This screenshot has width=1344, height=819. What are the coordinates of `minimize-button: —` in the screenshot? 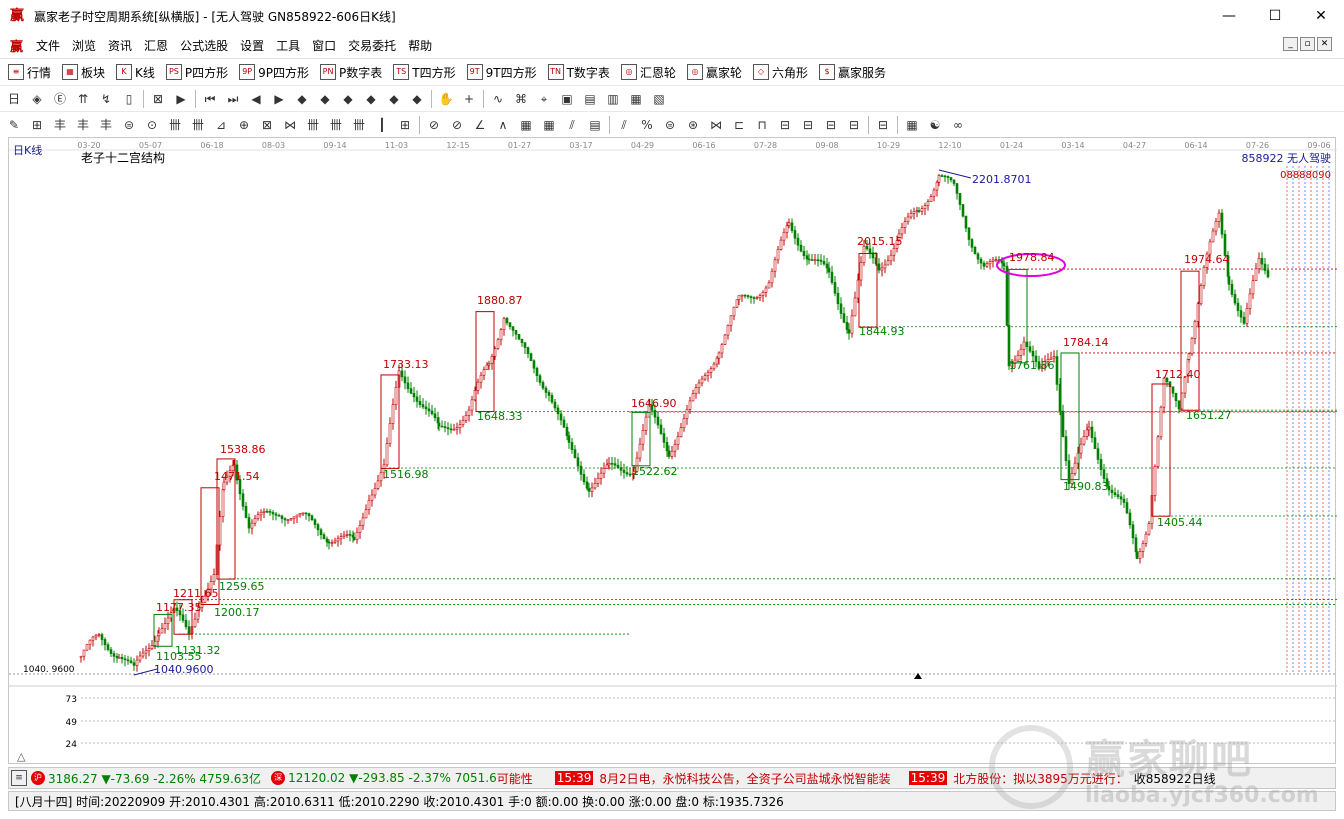 It's located at (1229, 16).